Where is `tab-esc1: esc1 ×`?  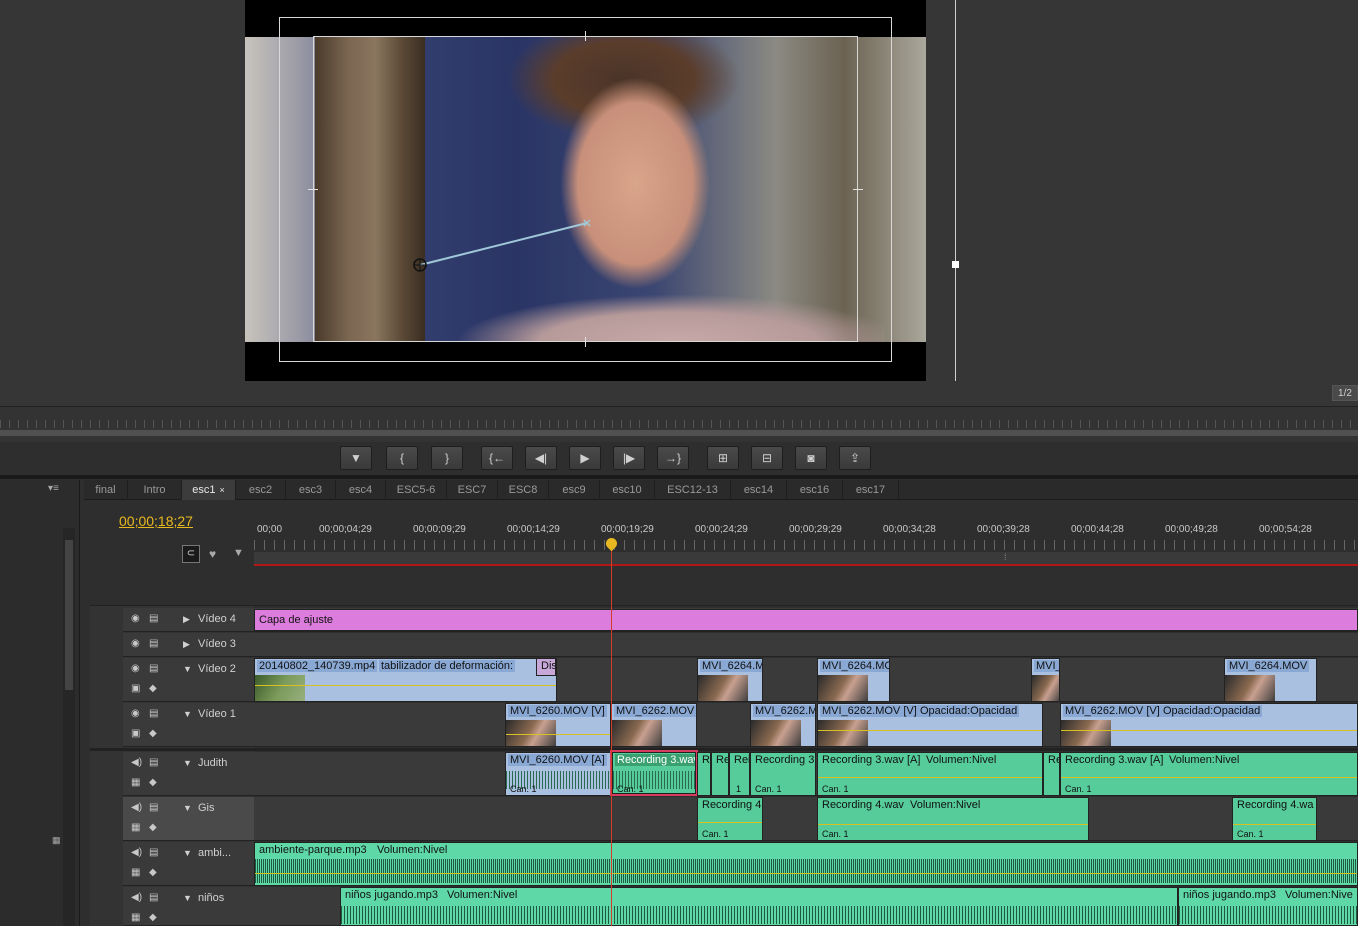 tab-esc1: esc1 × is located at coordinates (209, 490).